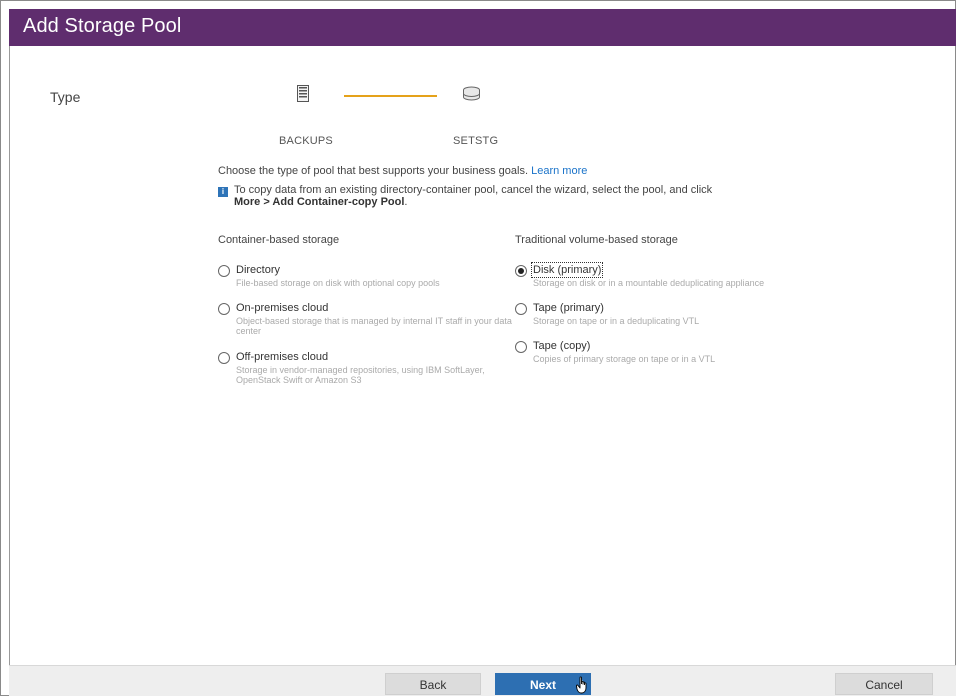 The height and width of the screenshot is (696, 956). I want to click on traditional-storage-heading: Traditional volume-based storage, so click(596, 240).